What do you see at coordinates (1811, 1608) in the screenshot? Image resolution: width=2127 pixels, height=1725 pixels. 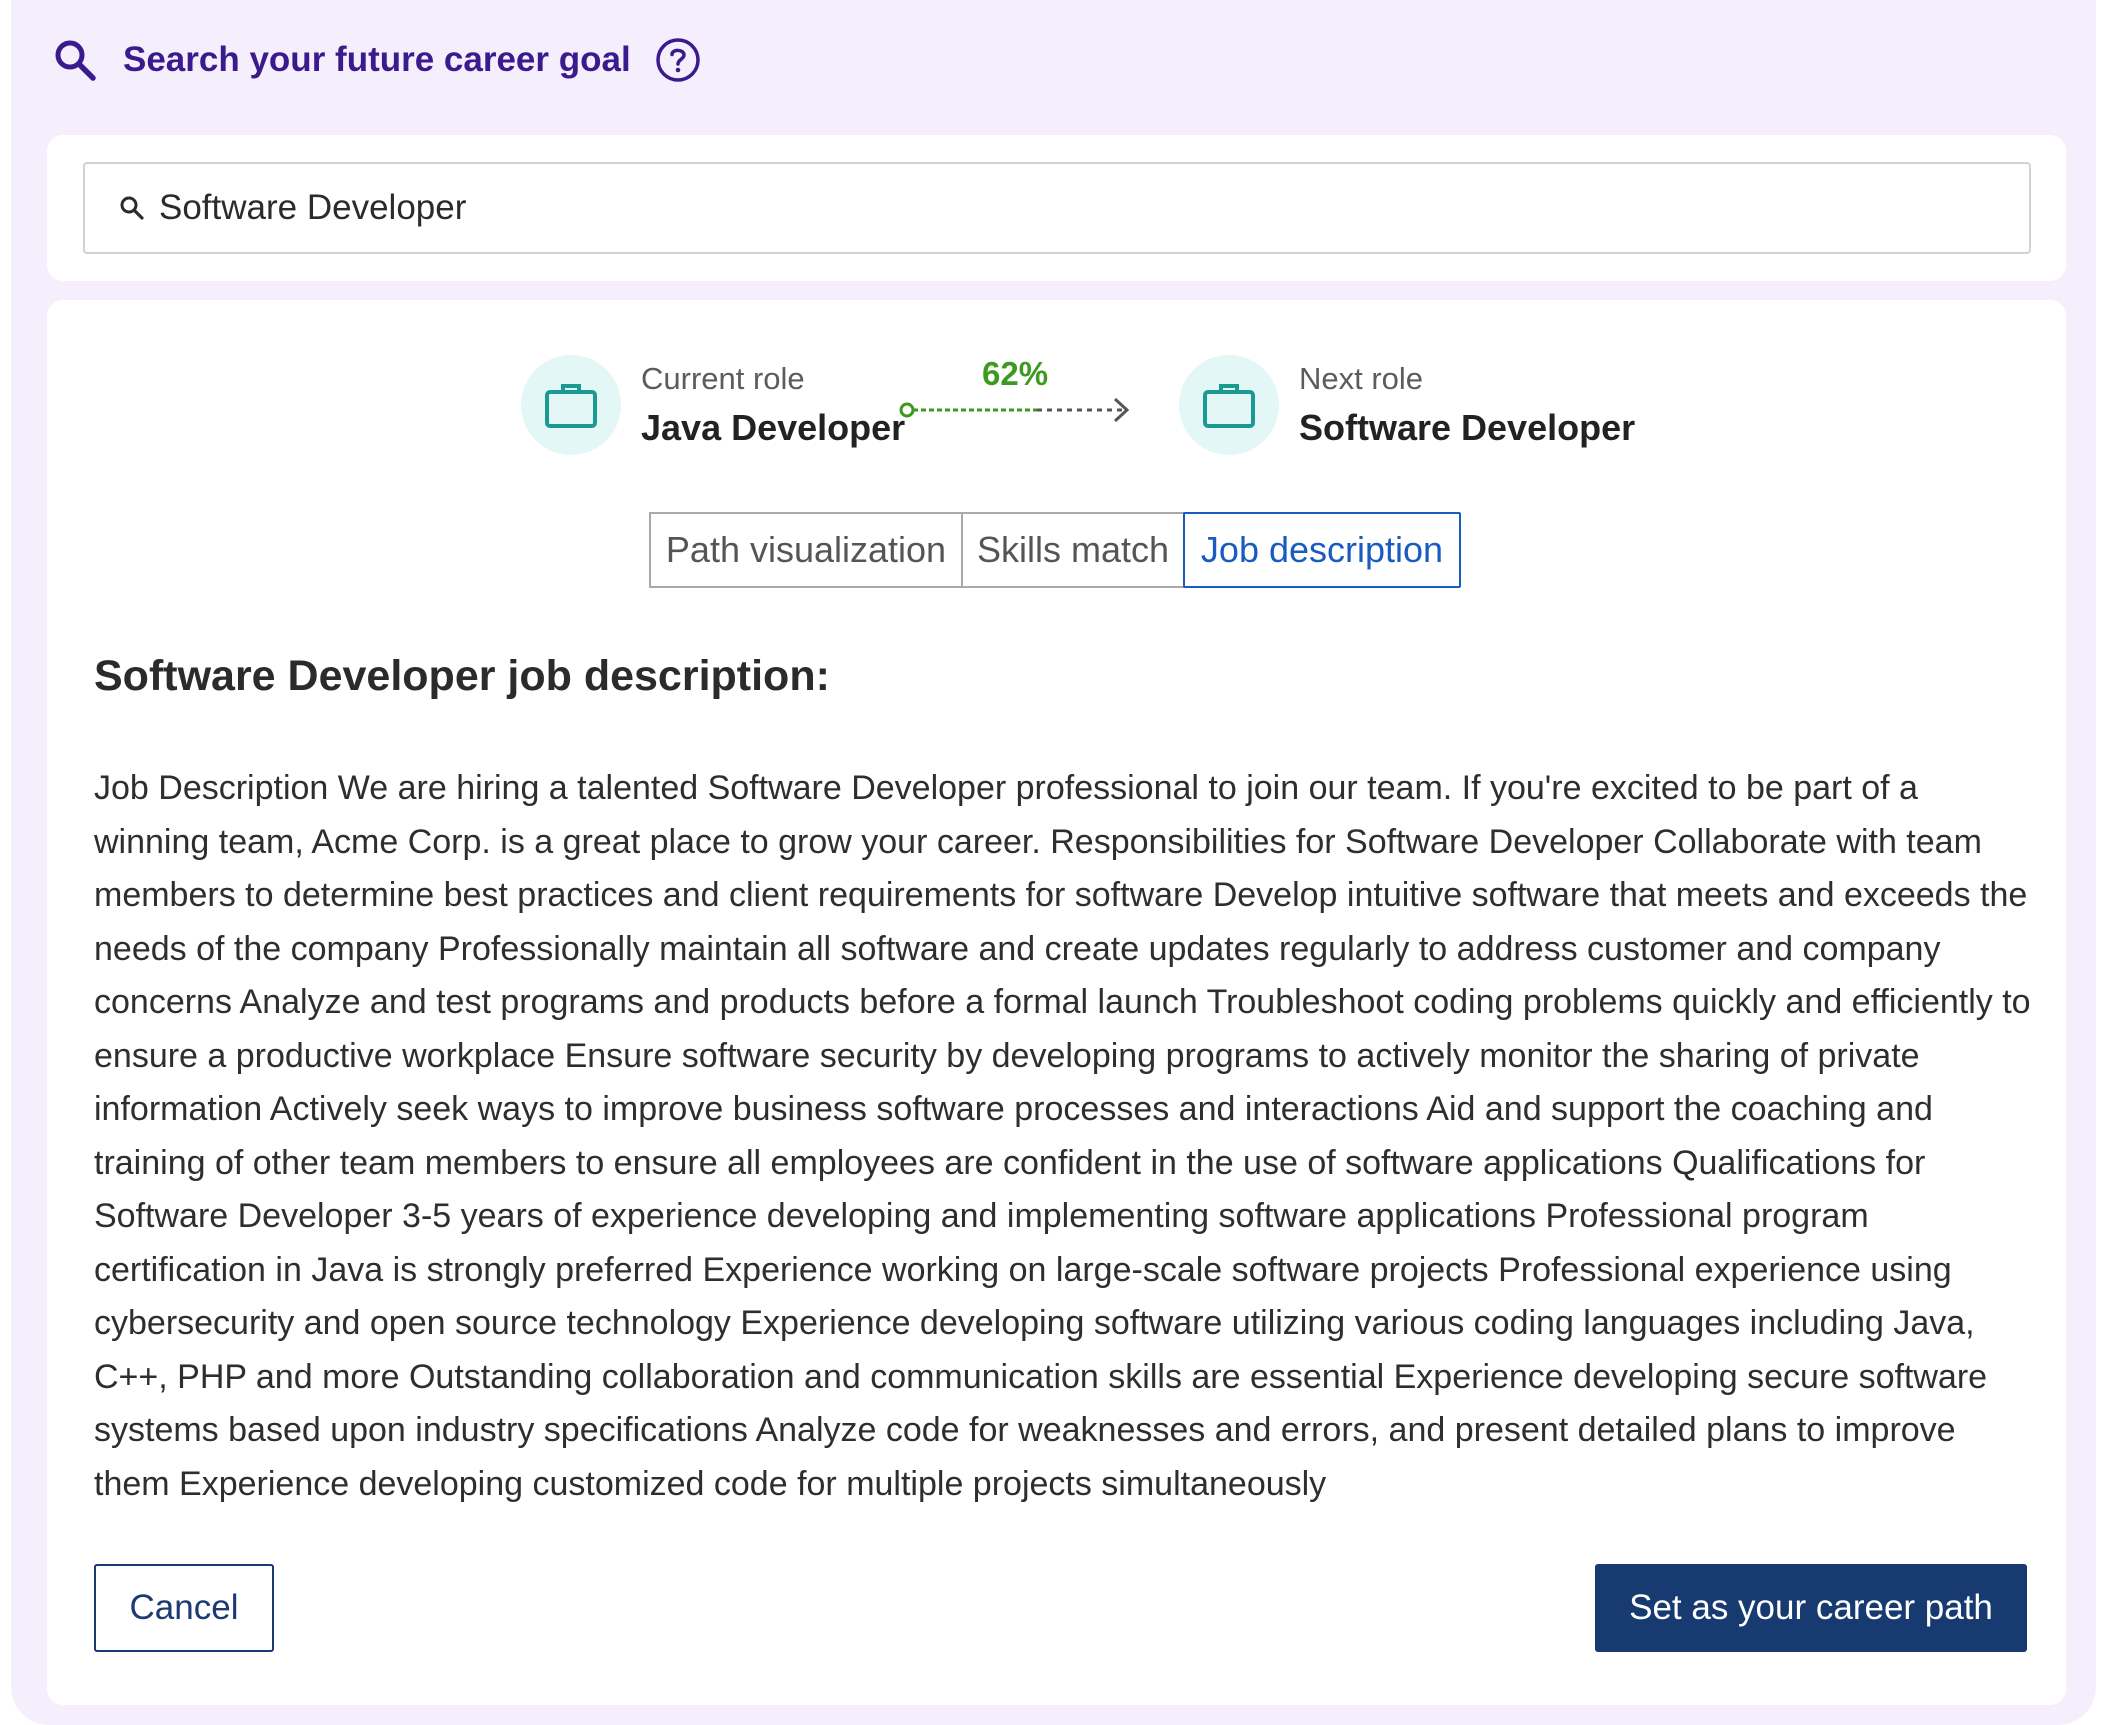 I see `set-career-path-button: Set as your career path` at bounding box center [1811, 1608].